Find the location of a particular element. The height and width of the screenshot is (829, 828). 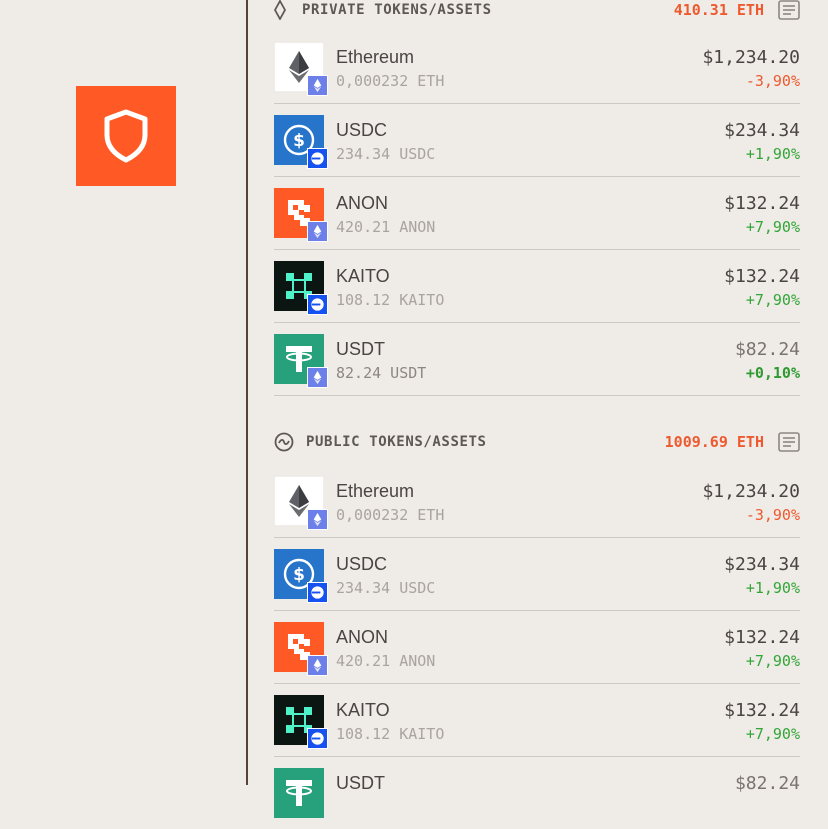

wave-circle-icon is located at coordinates (285, 442).